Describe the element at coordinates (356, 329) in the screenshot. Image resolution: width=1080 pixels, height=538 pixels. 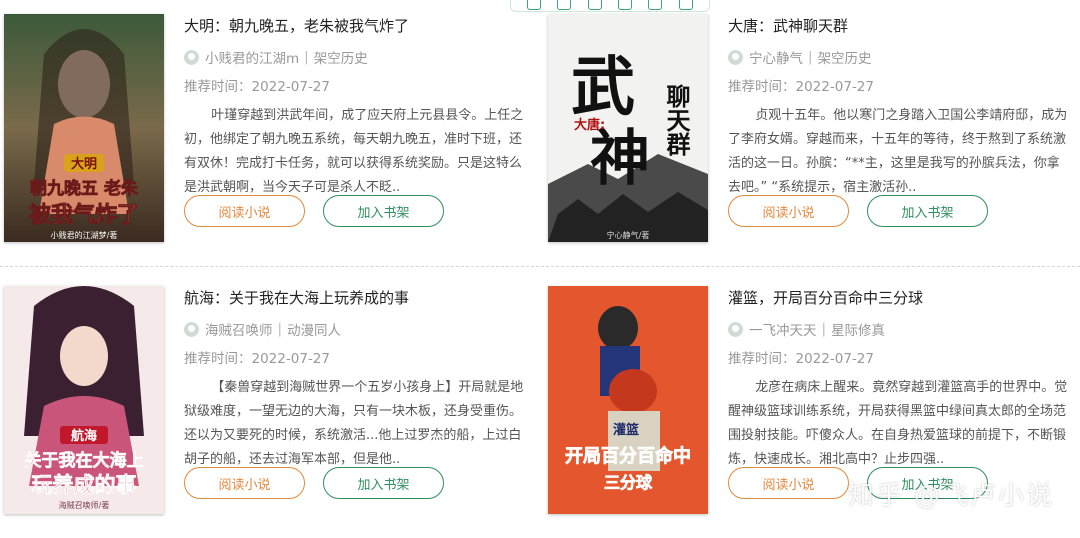
I see `book-meta: 海贼召唤师 | 动漫同人` at that location.